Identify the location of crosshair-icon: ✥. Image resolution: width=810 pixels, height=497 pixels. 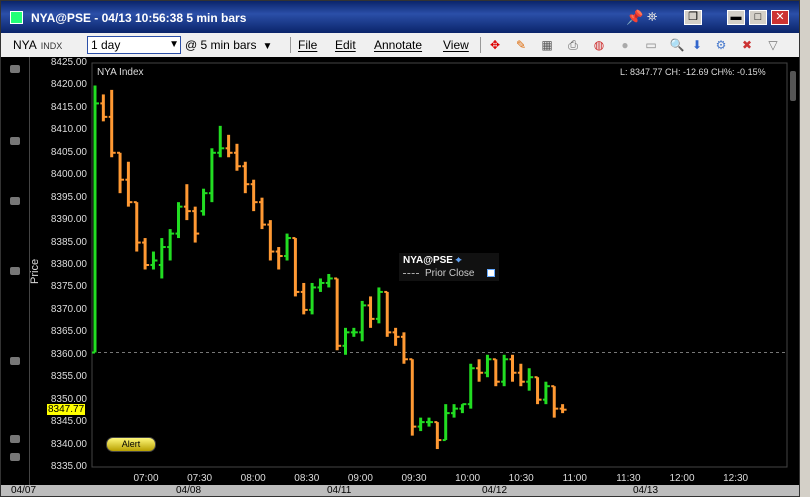
(495, 45).